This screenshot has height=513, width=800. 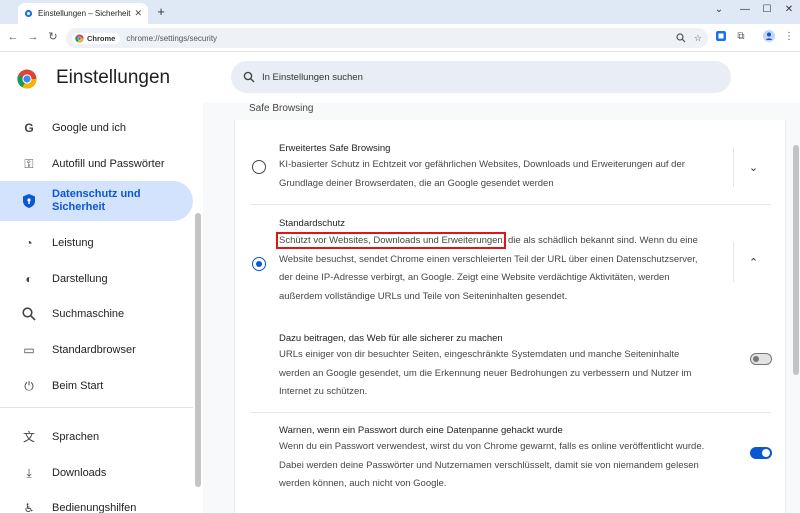 I want to click on sidebar-item-label: Datenschutz und Sicherheit, so click(x=96, y=200).